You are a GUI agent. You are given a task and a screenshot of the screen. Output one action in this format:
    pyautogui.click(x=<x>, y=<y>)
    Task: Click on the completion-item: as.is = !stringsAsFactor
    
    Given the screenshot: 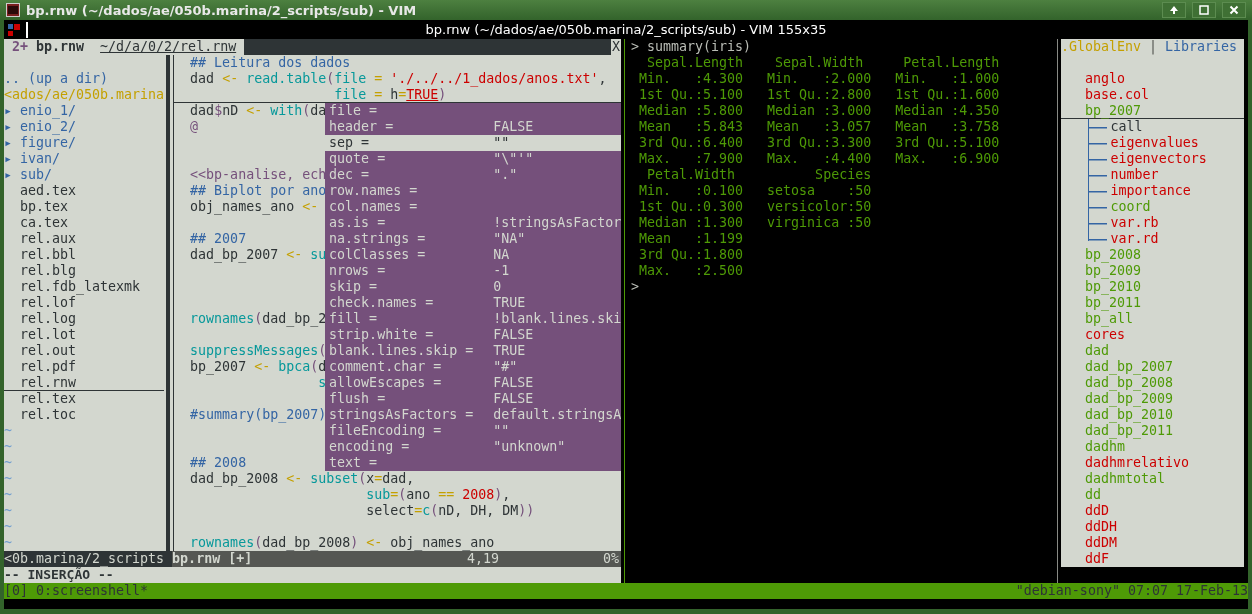 What is the action you would take?
    pyautogui.click(x=473, y=223)
    